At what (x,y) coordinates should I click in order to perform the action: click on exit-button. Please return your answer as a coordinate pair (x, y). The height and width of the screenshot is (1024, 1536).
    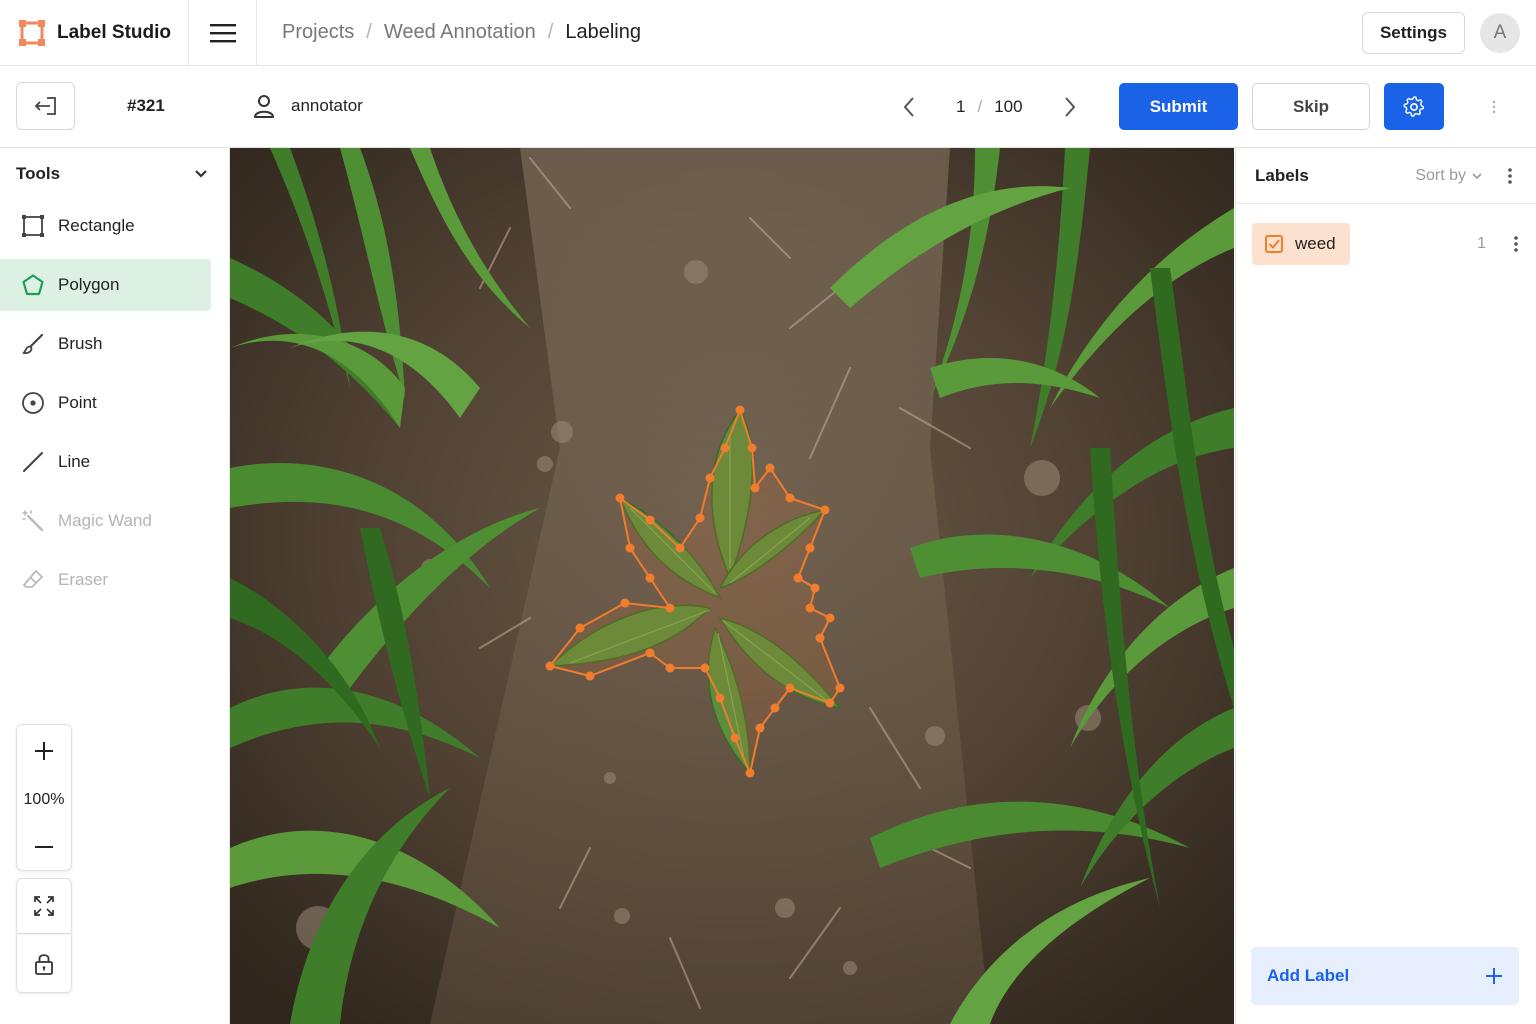
    Looking at the image, I should click on (45, 106).